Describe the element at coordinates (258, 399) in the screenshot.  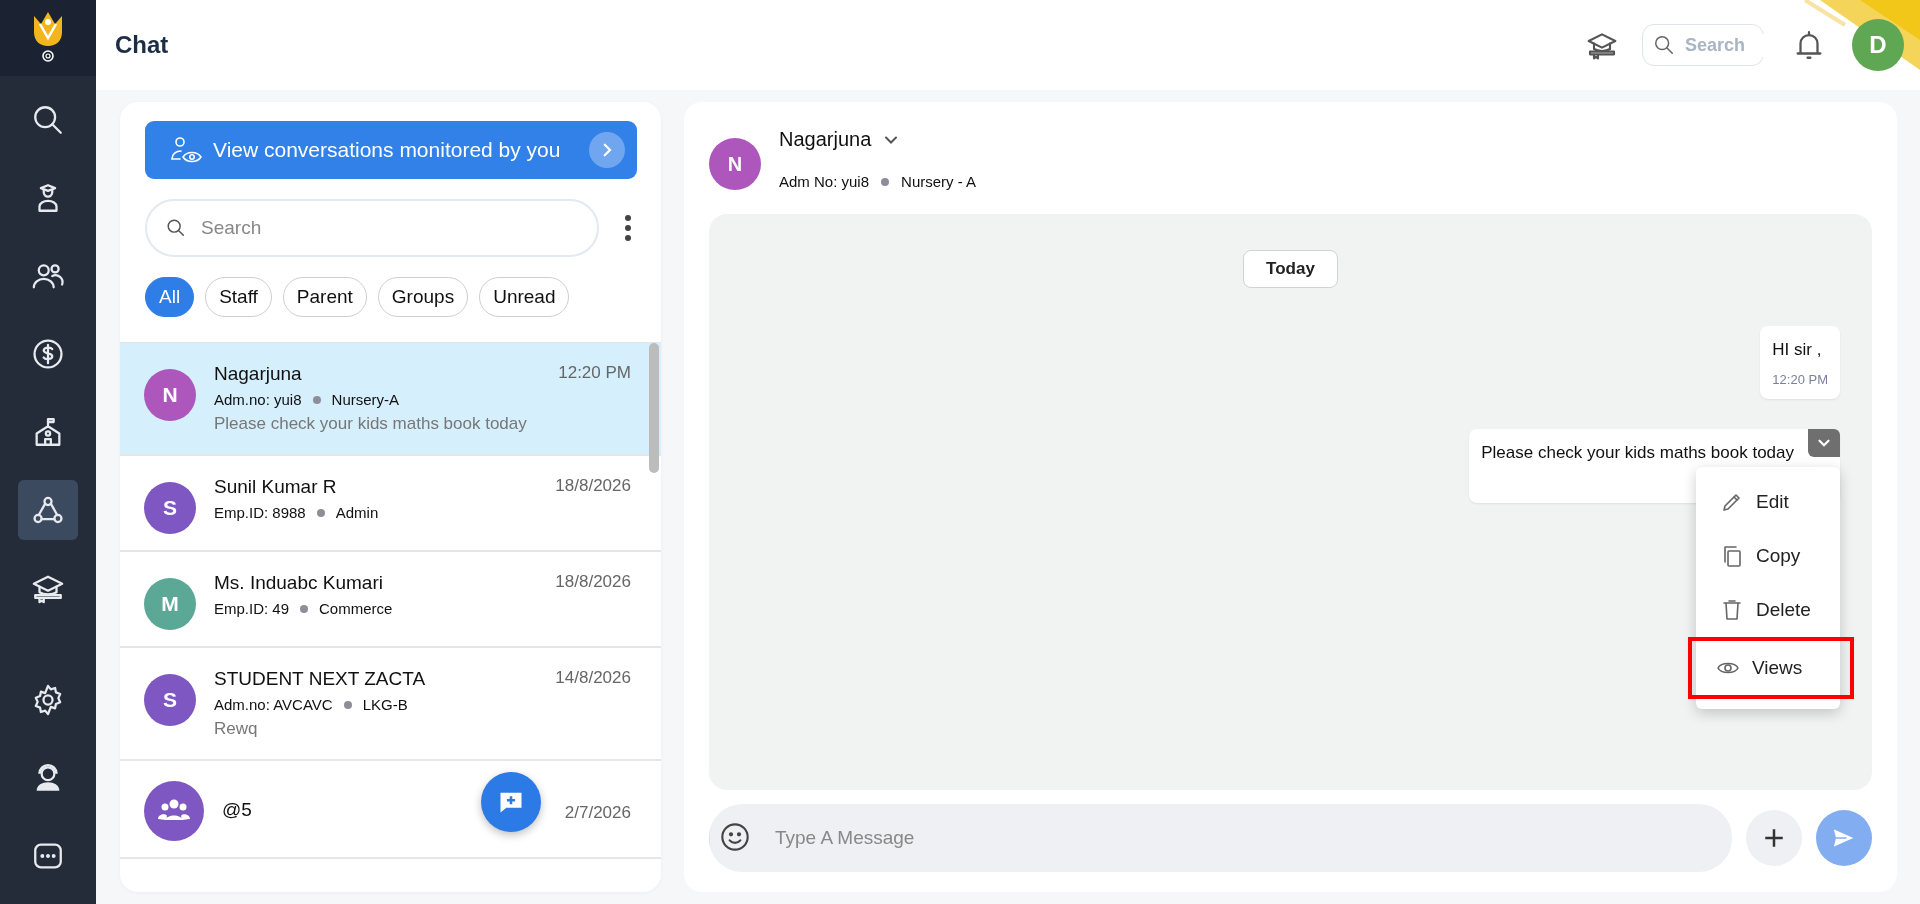
I see `contact-id: Adm.no: yui8` at that location.